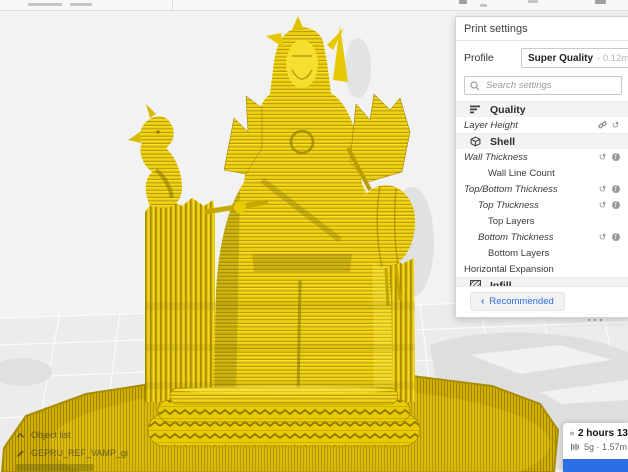 The width and height of the screenshot is (628, 472). What do you see at coordinates (575, 447) in the screenshot?
I see `filament-spool-icon` at bounding box center [575, 447].